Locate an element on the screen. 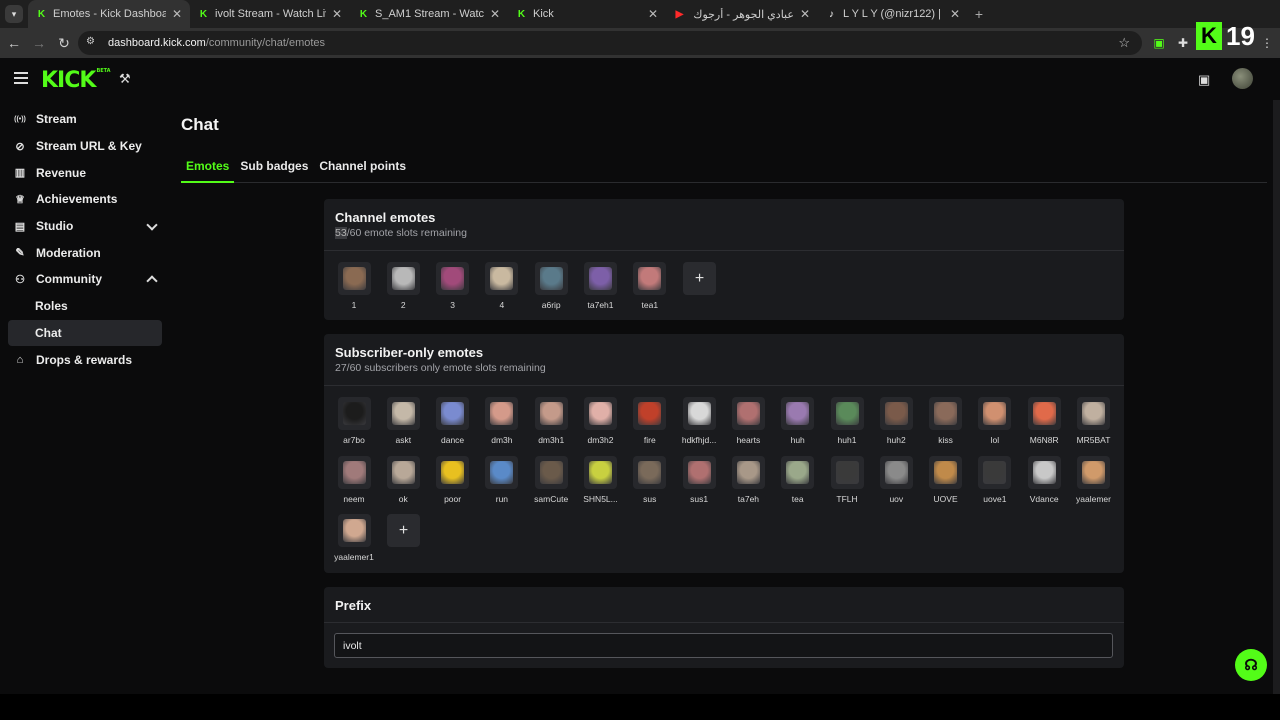 This screenshot has width=1280, height=720. emote-item: run is located at coordinates (502, 479).